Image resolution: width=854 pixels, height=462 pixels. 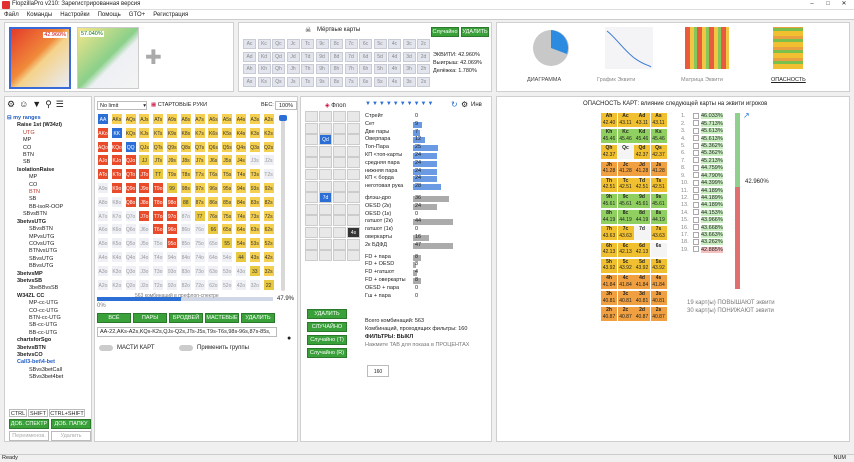 What do you see at coordinates (268, 146) in the screenshot?
I see `hand-cell: Q2s` at bounding box center [268, 146].